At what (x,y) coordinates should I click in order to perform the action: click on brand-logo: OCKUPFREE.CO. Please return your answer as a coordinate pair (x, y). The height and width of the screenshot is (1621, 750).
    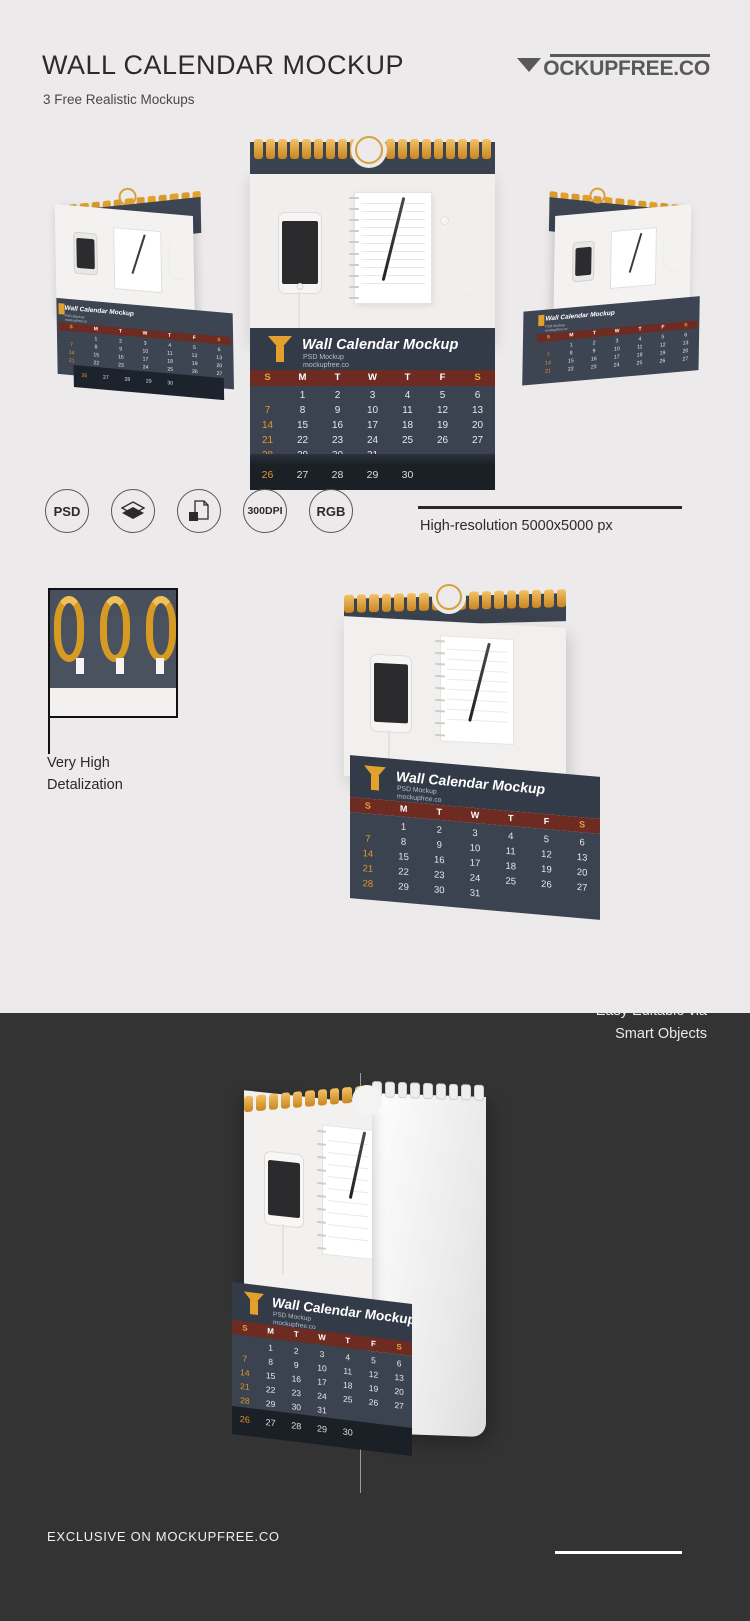
    Looking at the image, I should click on (613, 68).